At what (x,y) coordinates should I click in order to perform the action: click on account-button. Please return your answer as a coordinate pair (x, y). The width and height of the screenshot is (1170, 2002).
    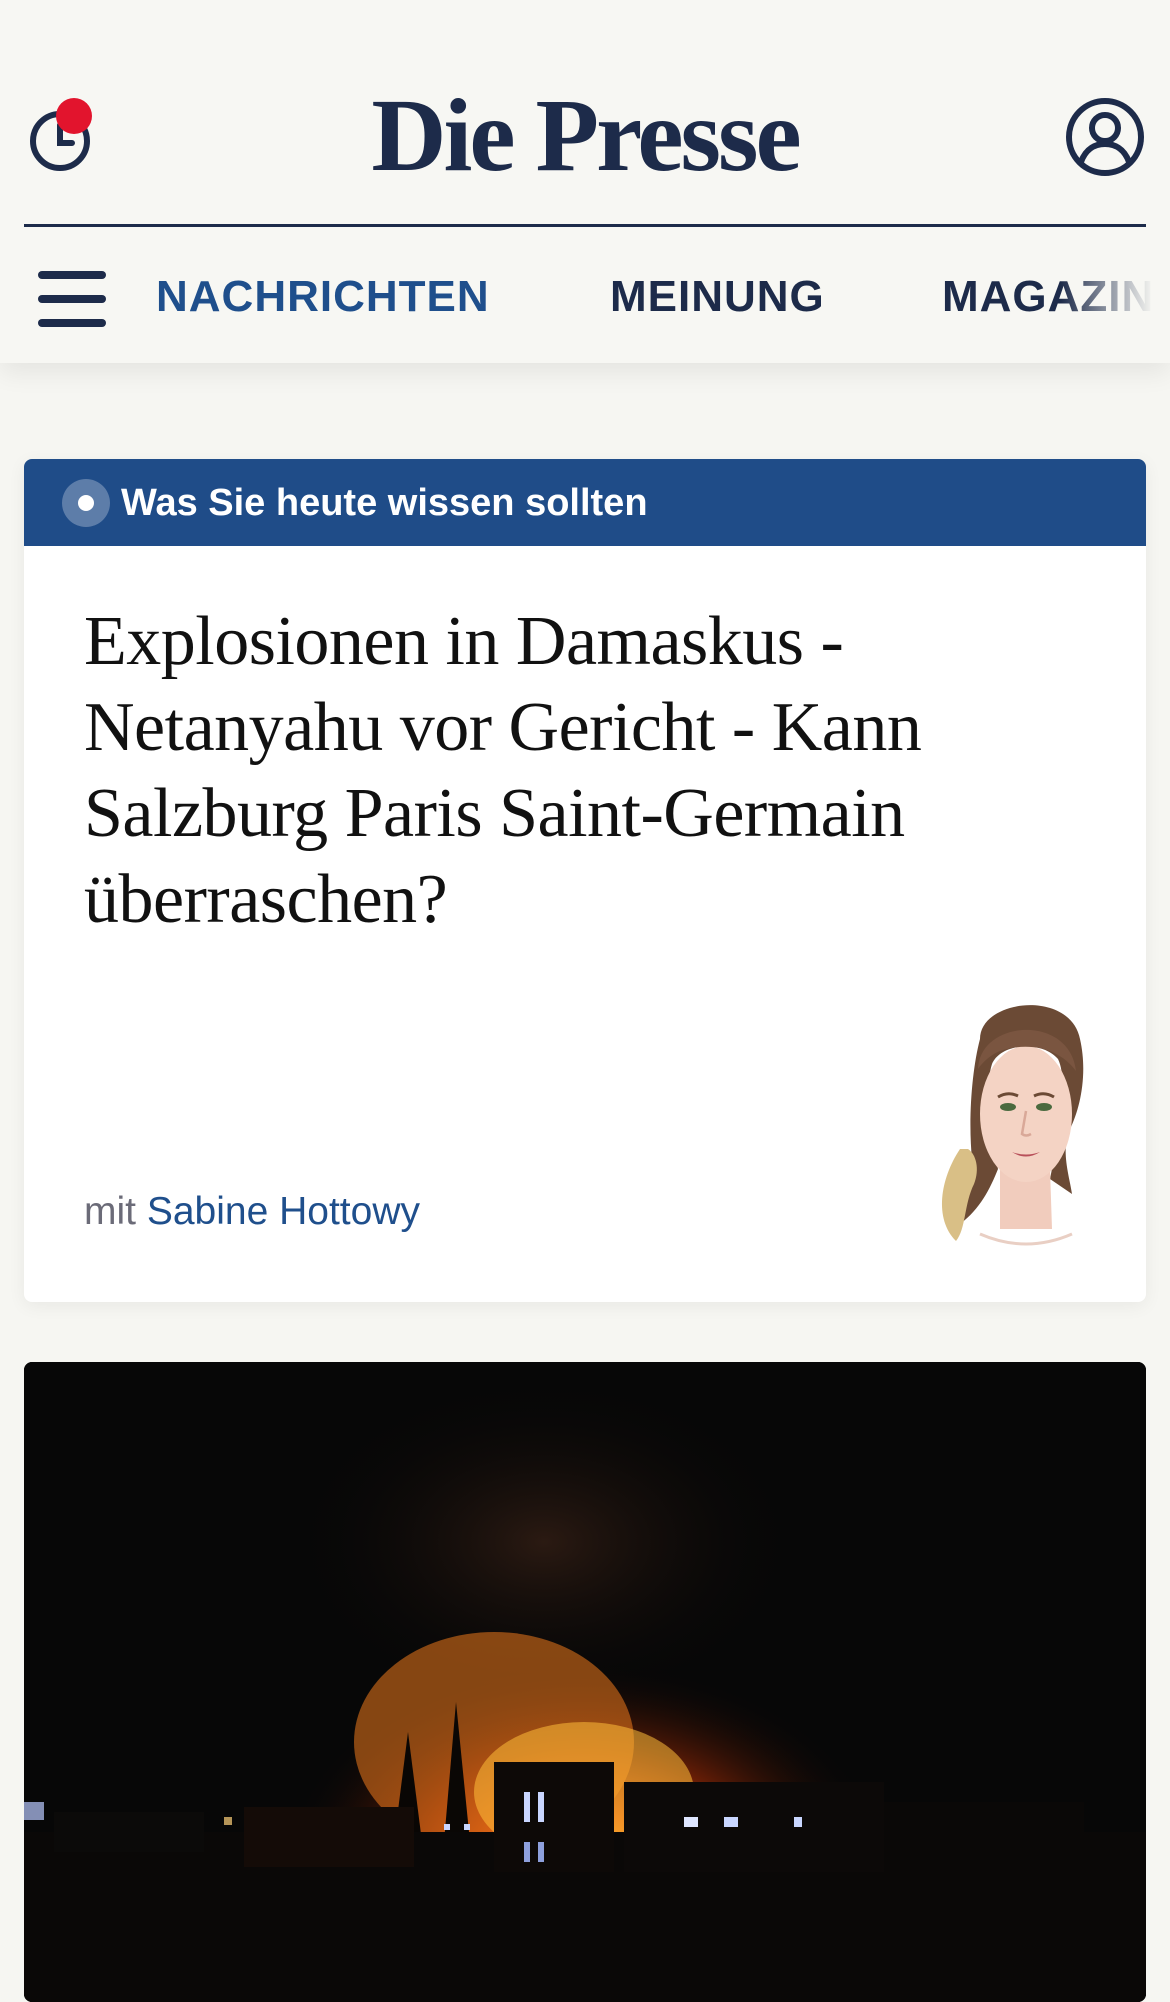
    Looking at the image, I should click on (1105, 137).